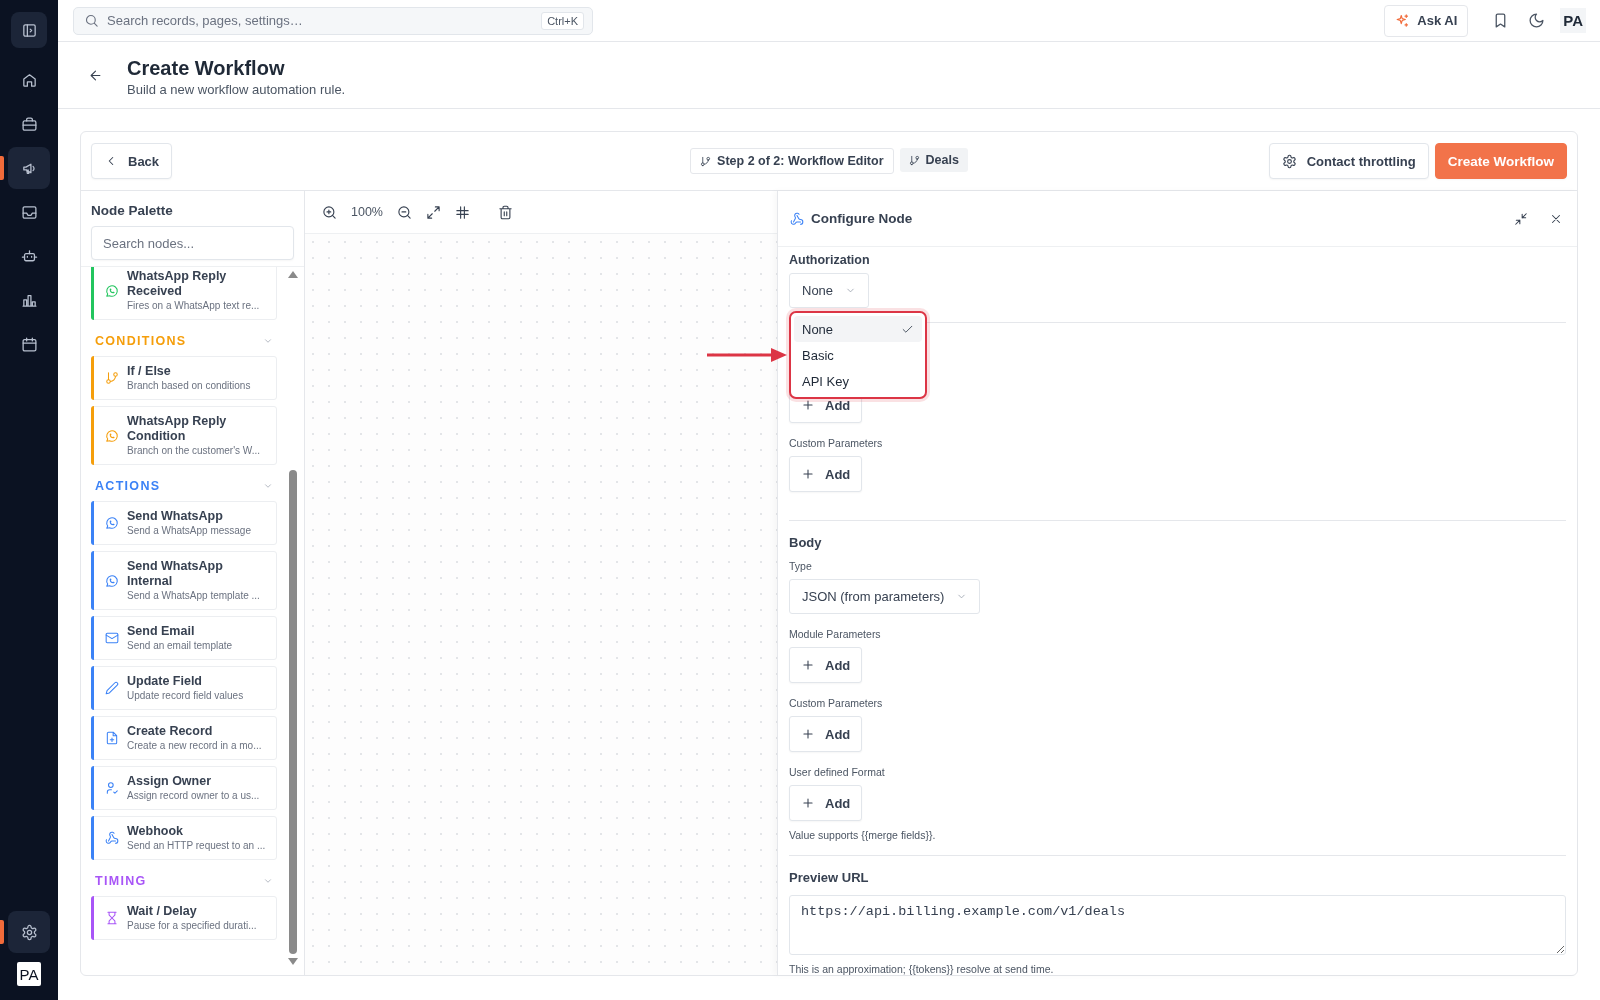  What do you see at coordinates (29, 124) in the screenshot?
I see `briefcase-icon` at bounding box center [29, 124].